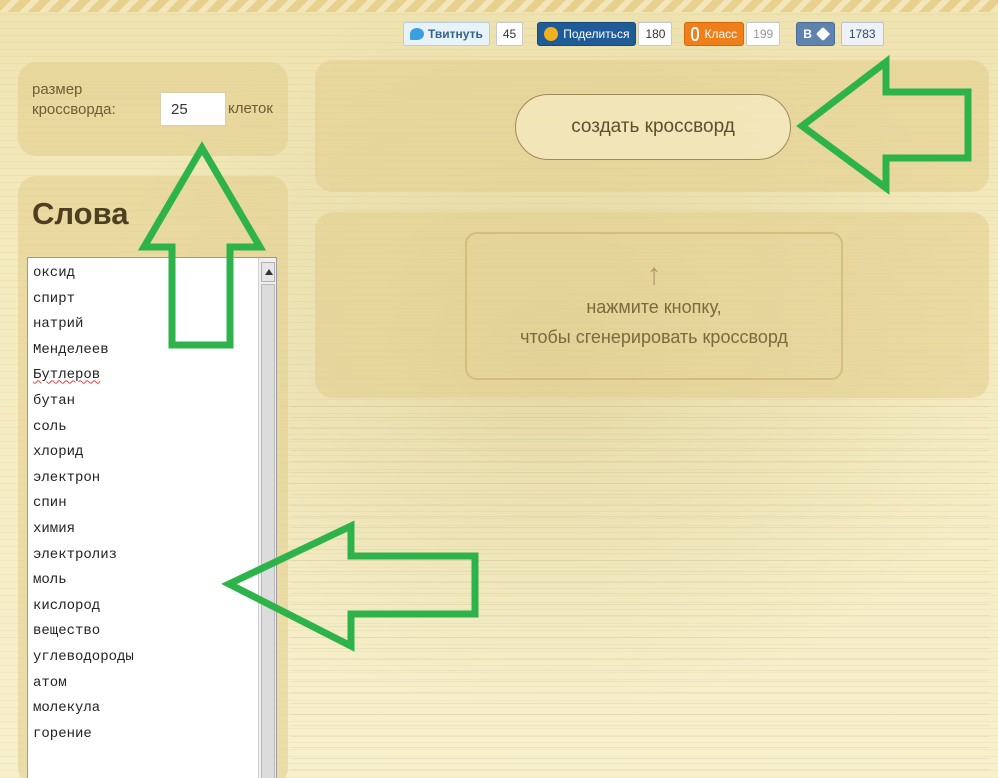  What do you see at coordinates (695, 34) in the screenshot?
I see `odnoklassniki-icon` at bounding box center [695, 34].